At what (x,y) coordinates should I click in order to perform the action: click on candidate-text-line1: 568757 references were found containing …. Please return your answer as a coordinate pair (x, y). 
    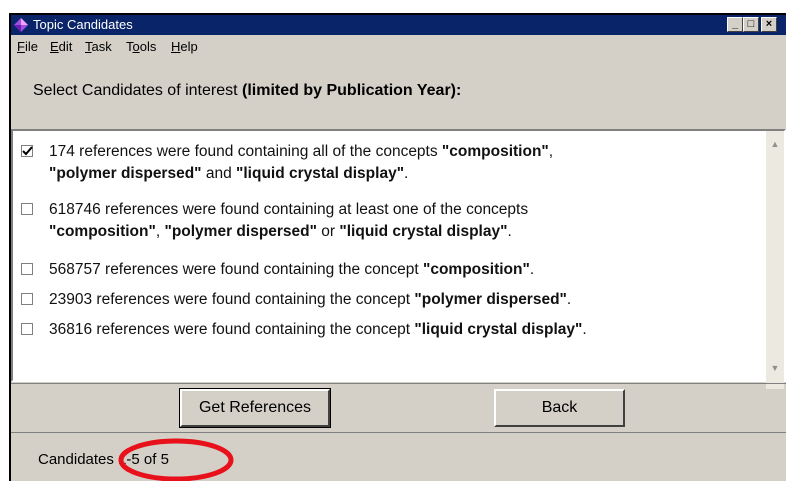
    Looking at the image, I should click on (291, 269).